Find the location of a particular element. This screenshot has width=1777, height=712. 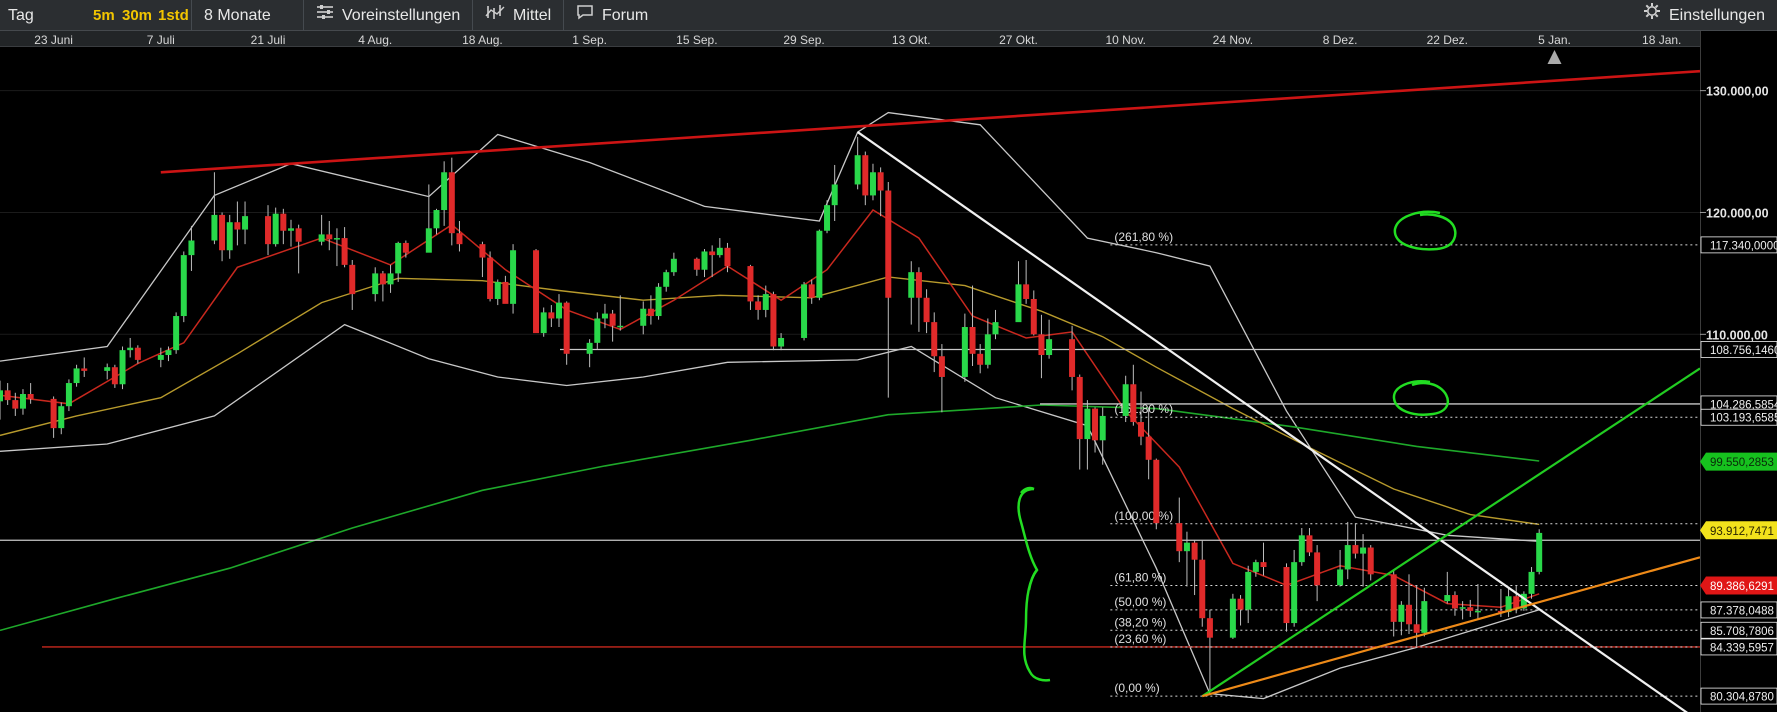

fibonacci-label: (100,00 %) is located at coordinates (1143, 516).